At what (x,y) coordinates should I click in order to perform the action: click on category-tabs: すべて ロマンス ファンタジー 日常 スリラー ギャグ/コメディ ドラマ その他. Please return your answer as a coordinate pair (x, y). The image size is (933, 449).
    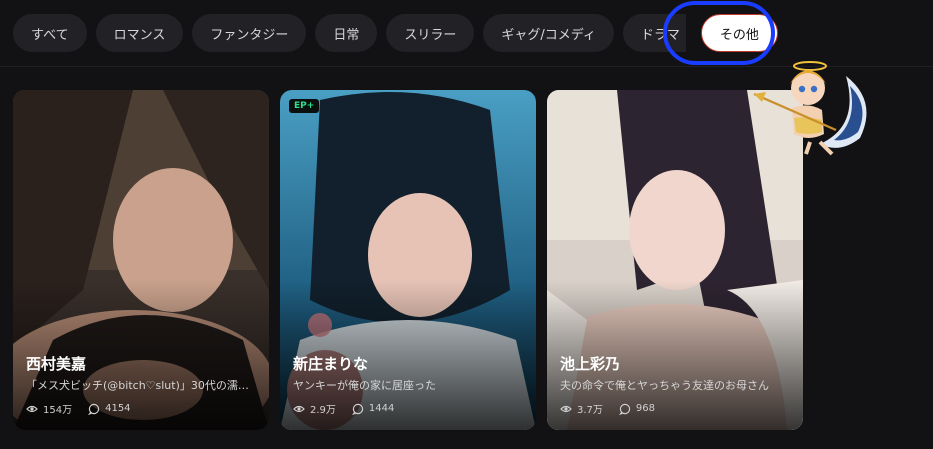
    Looking at the image, I should click on (395, 33).